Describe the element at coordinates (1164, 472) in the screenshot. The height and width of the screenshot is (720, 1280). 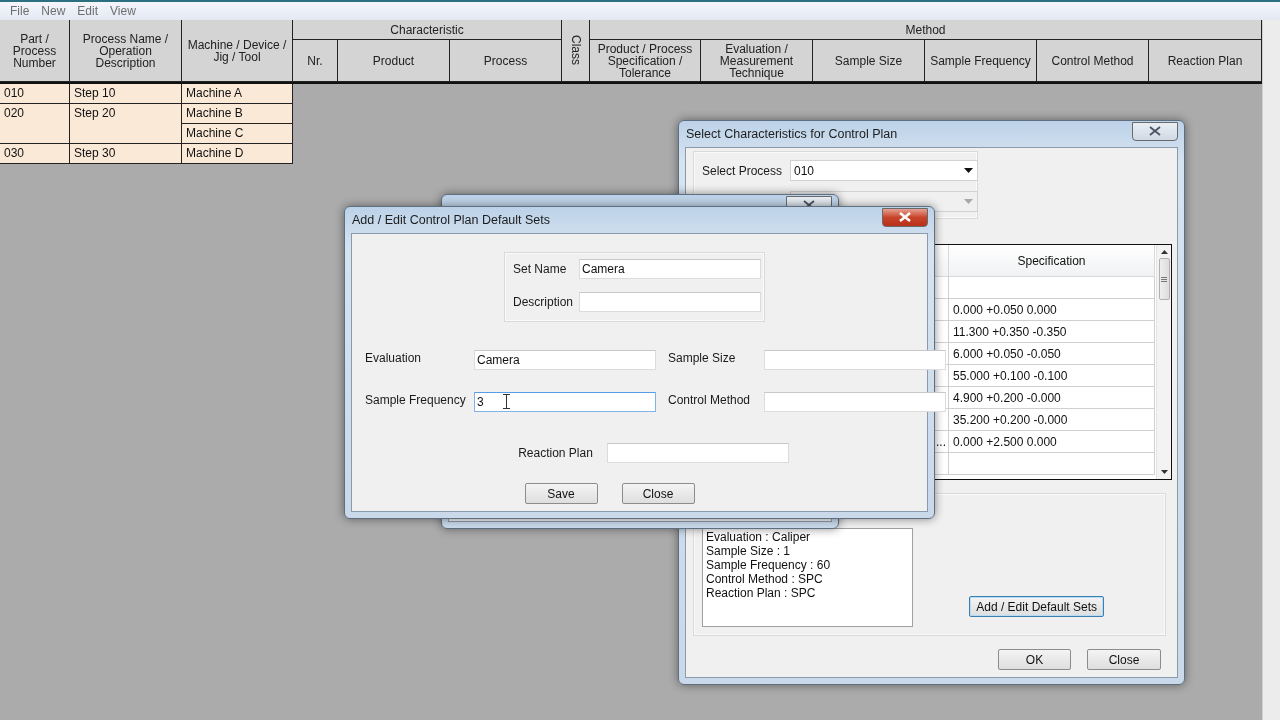
I see `scroll-down-icon` at that location.